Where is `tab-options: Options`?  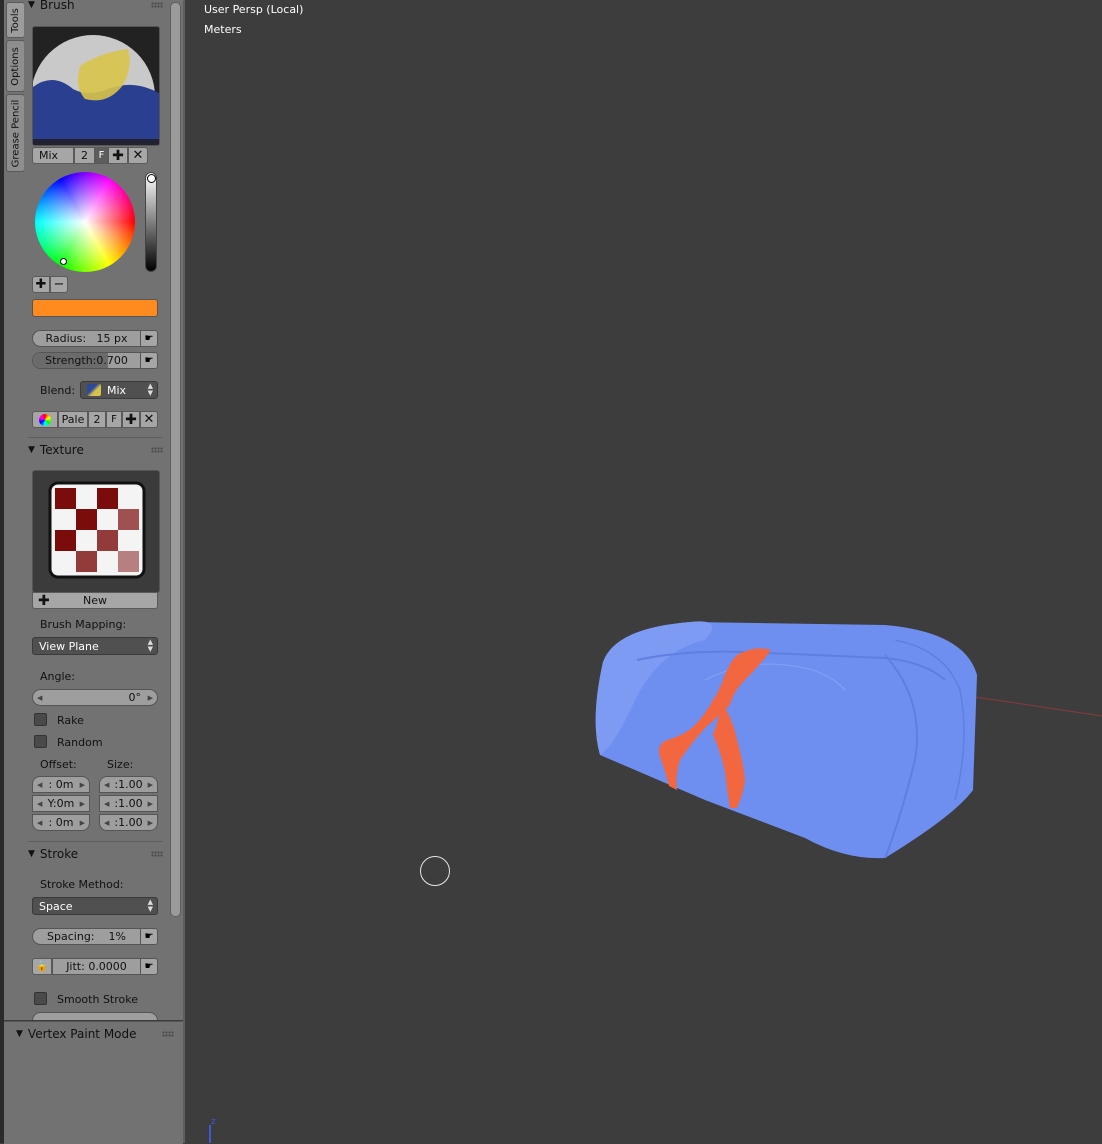 tab-options: Options is located at coordinates (15, 66).